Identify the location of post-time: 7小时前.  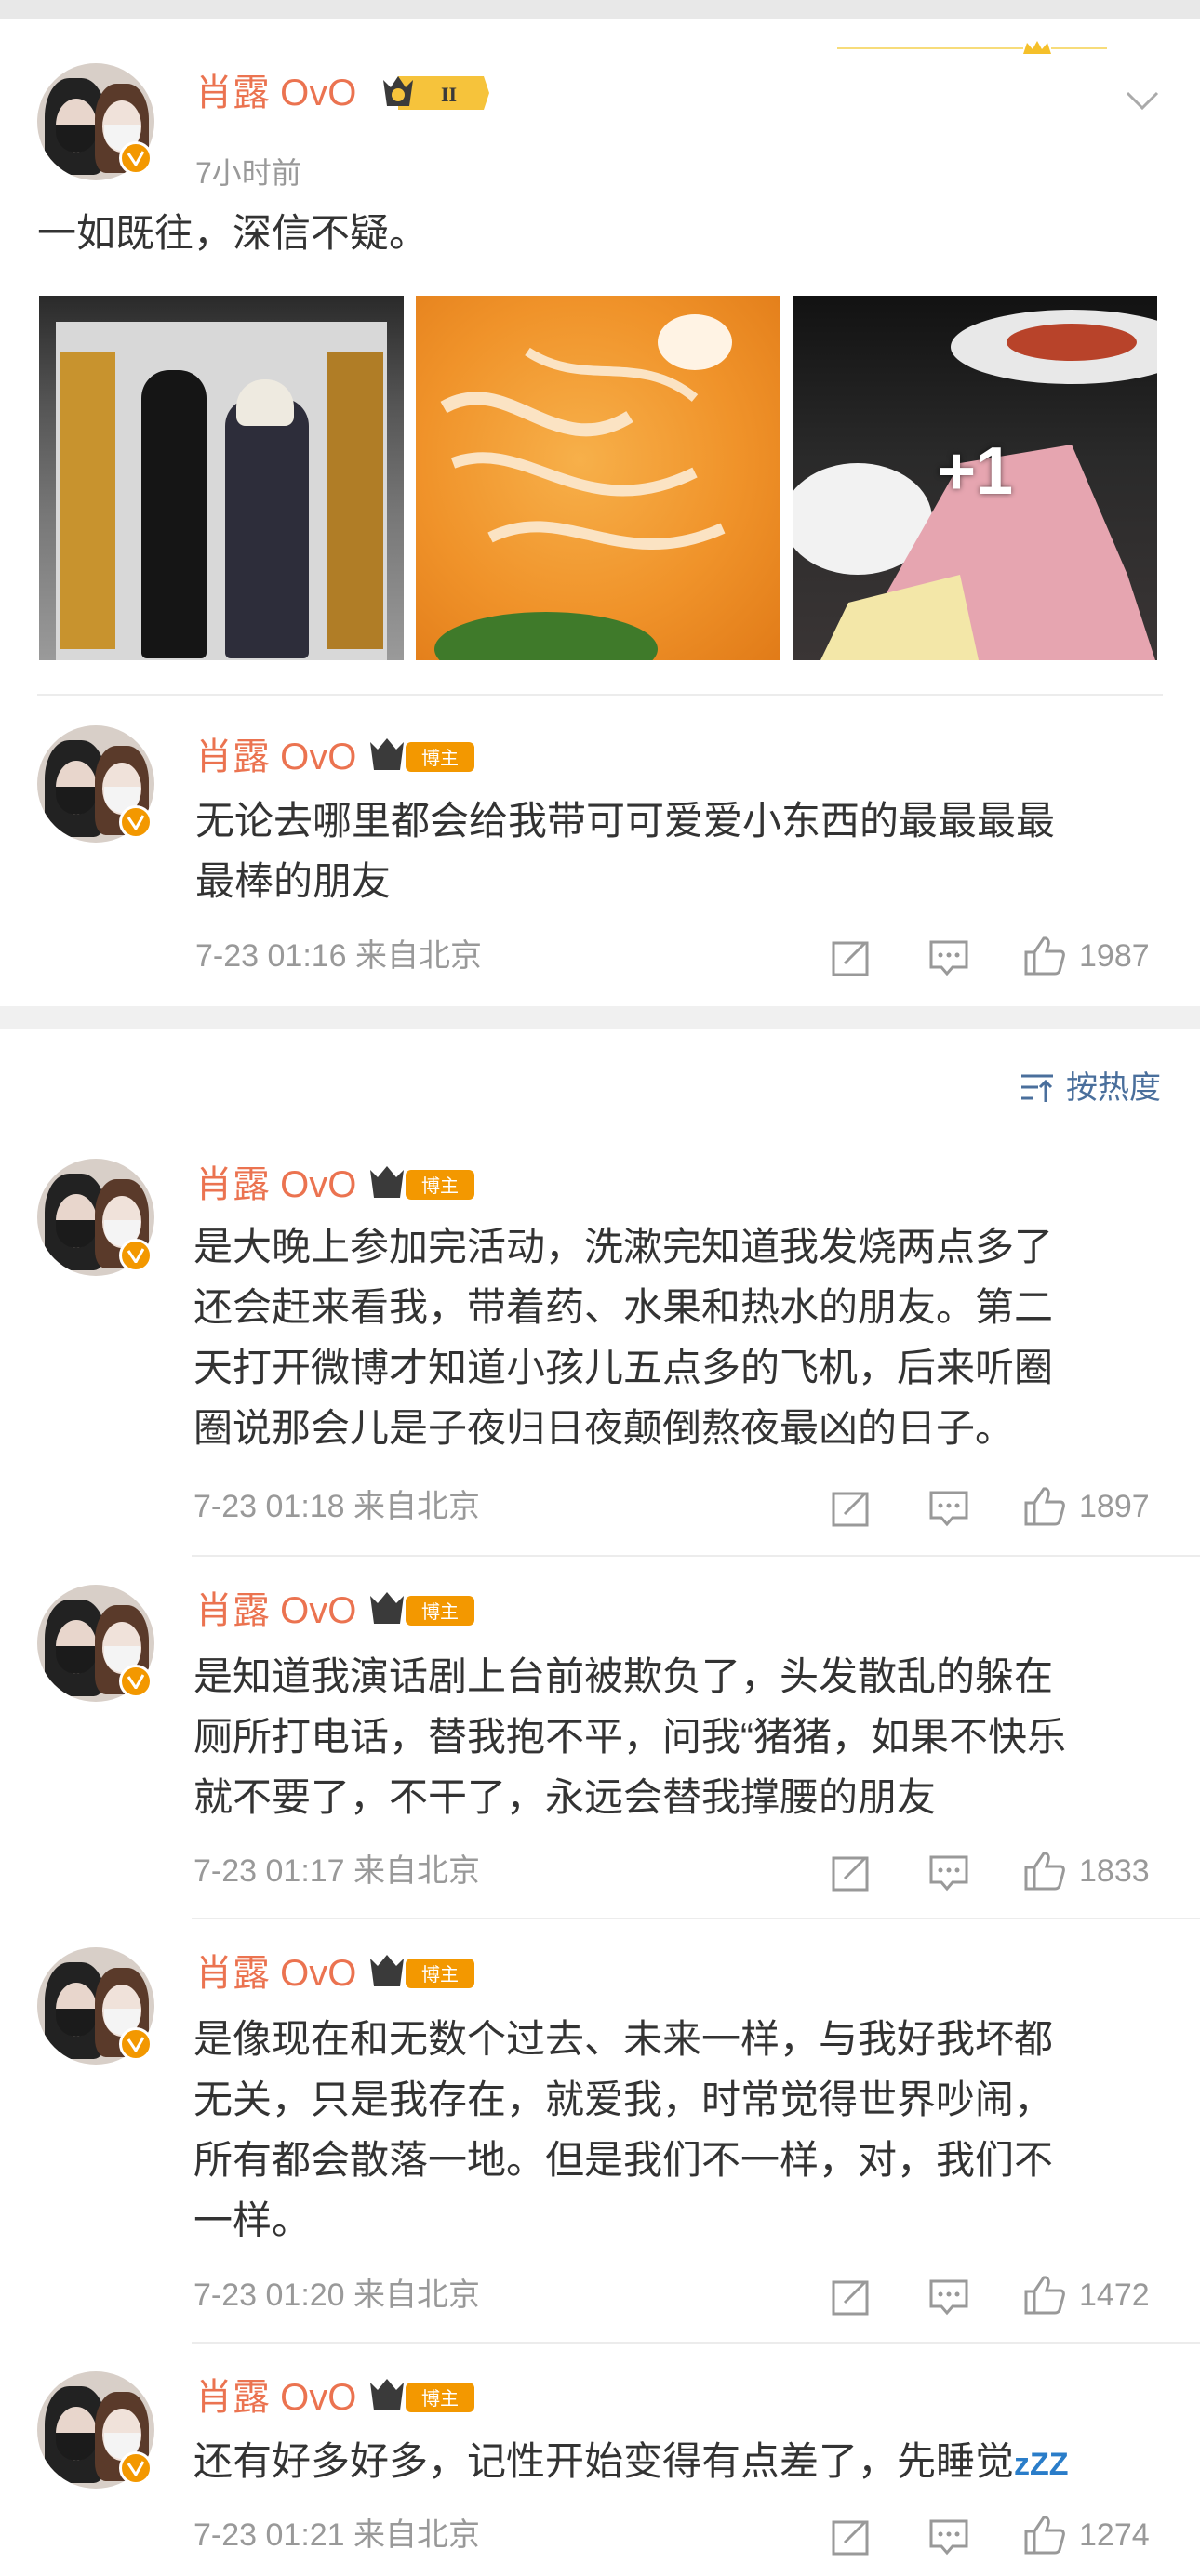
(248, 173).